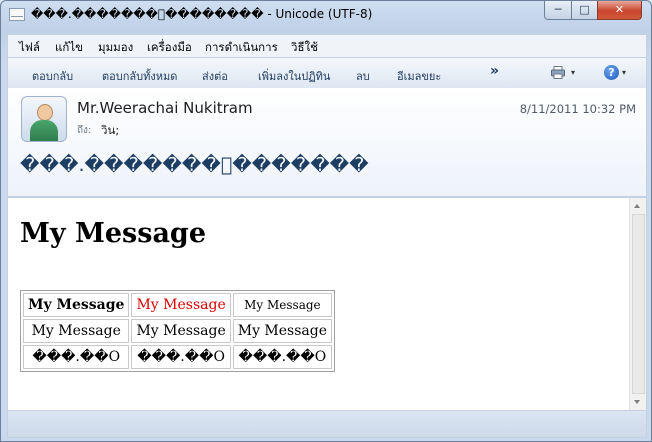 The width and height of the screenshot is (652, 442). I want to click on table-row: ���.��O ���.��O ���.��O, so click(178, 357).